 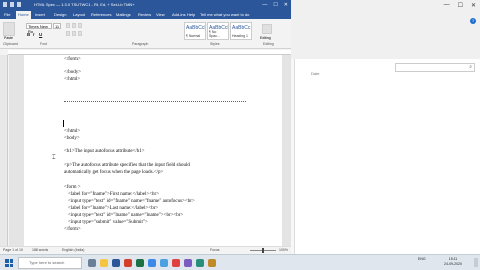 I want to click on style-normal: AaBbCcDc ¶ Normal, so click(x=195, y=31).